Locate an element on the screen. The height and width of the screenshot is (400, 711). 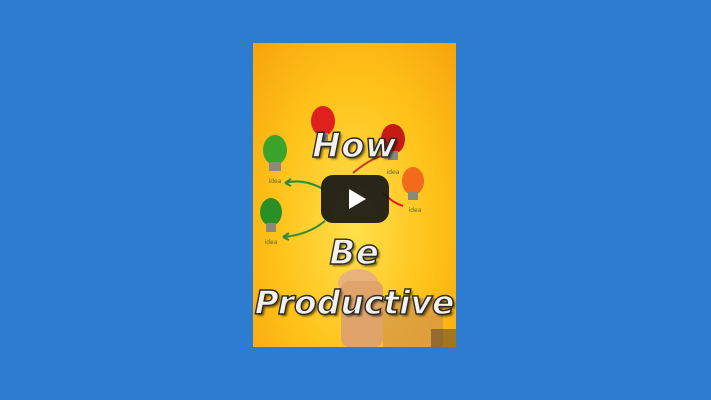
play-button is located at coordinates (355, 199).